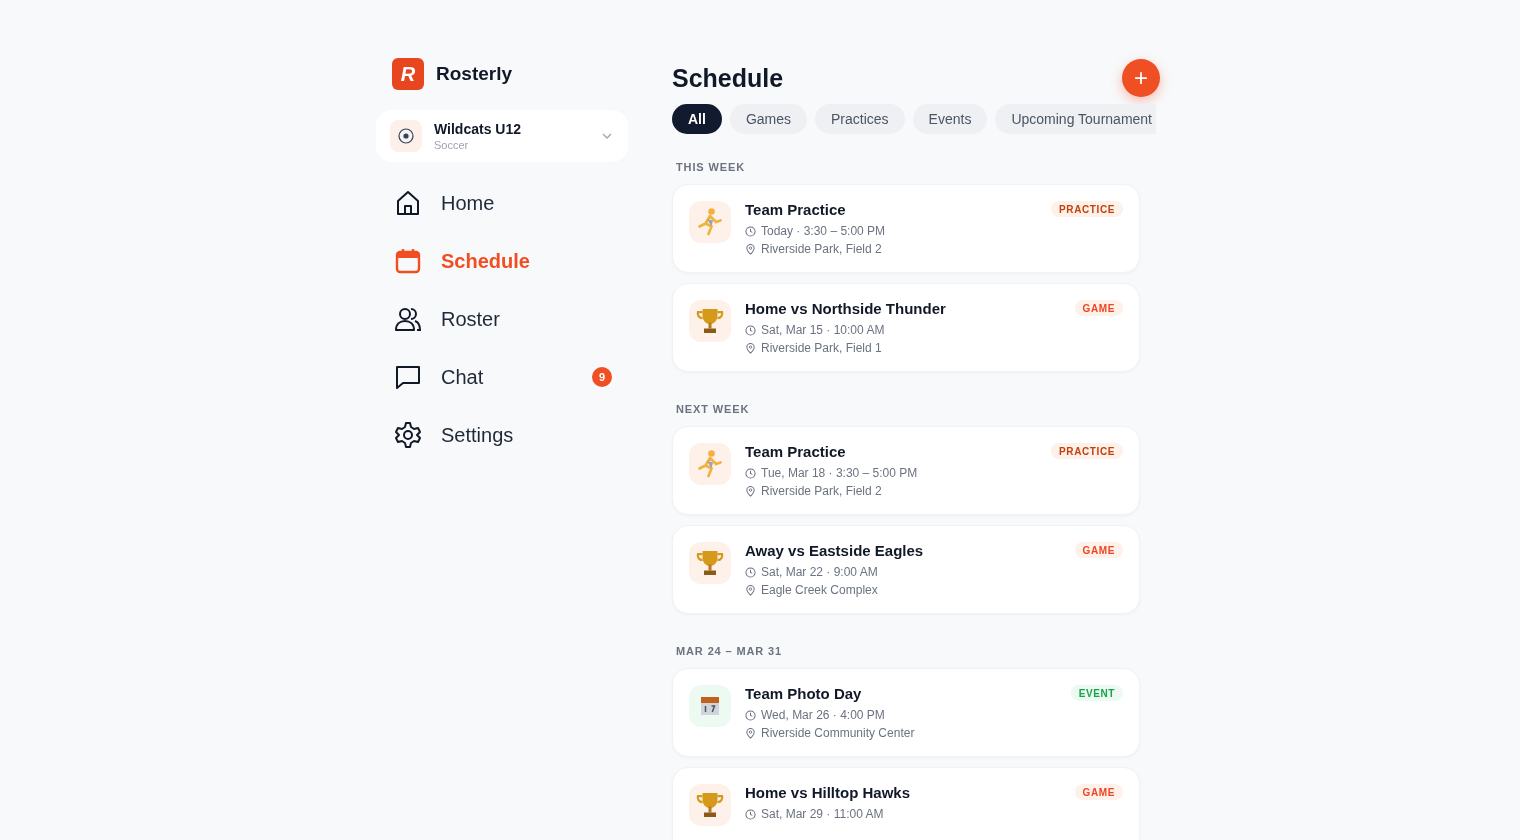 The height and width of the screenshot is (840, 1520). I want to click on event-time: Sat, Mar 15 · 10:00 AM, so click(823, 330).